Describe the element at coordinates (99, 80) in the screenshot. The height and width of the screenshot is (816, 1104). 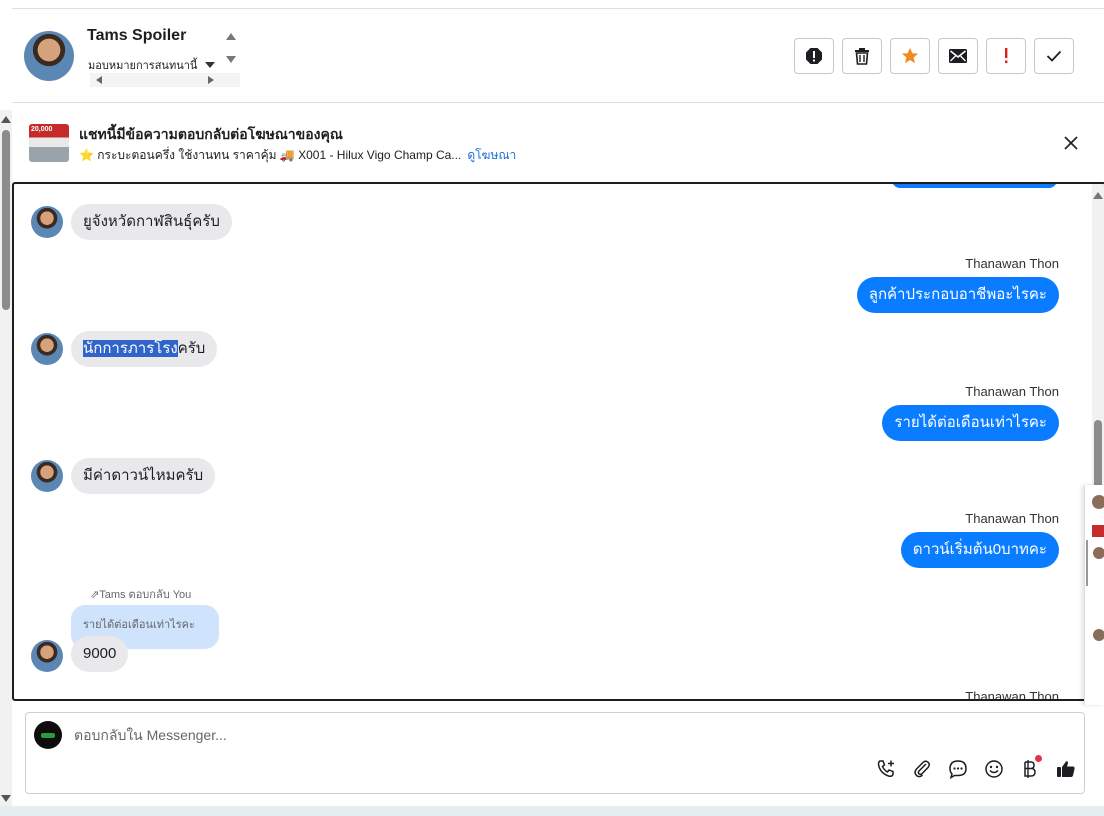
I see `scroll-left-icon` at that location.